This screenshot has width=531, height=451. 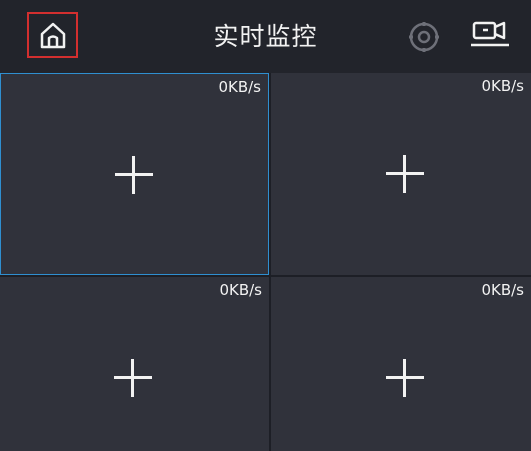 I want to click on page-title: 实时监控, so click(x=265, y=36).